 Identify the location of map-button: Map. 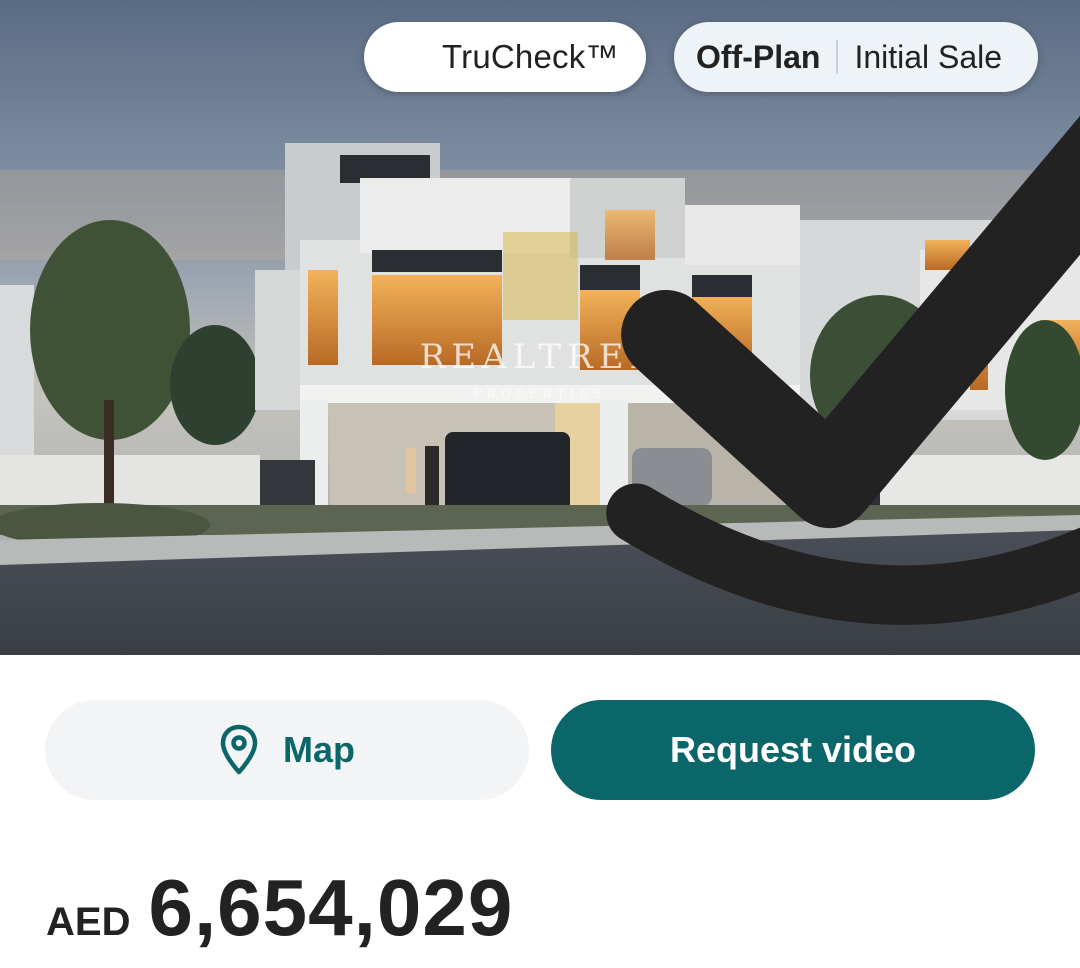
(287, 750).